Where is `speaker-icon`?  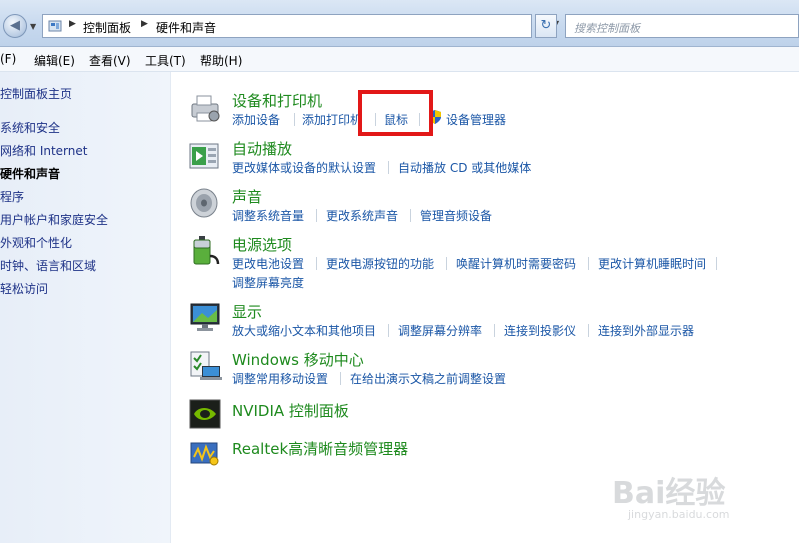 speaker-icon is located at coordinates (204, 203).